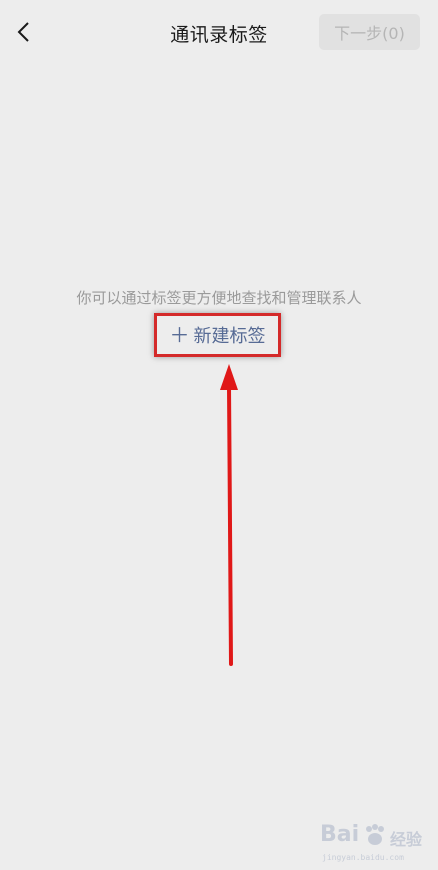 Image resolution: width=438 pixels, height=870 pixels. What do you see at coordinates (229, 377) in the screenshot?
I see `arrow-head` at bounding box center [229, 377].